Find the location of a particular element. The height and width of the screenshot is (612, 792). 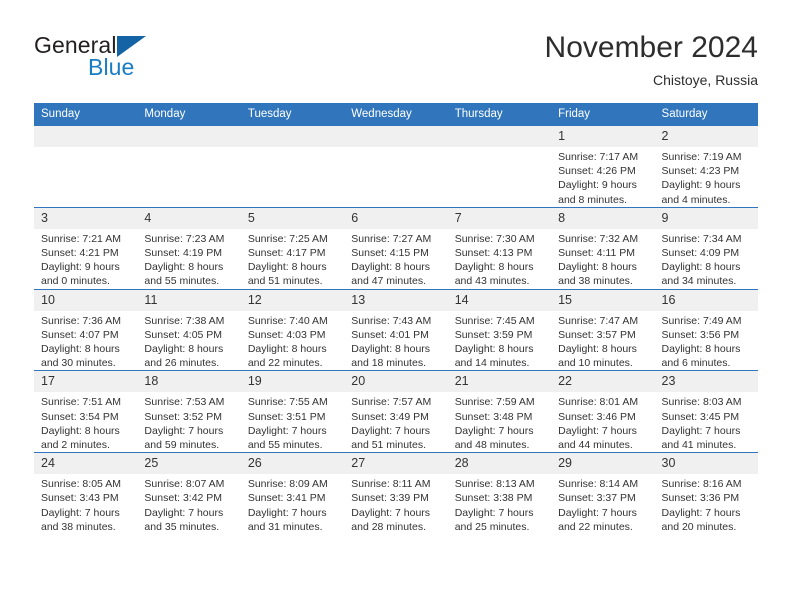

weekday-header-friday: Friday is located at coordinates (603, 114).